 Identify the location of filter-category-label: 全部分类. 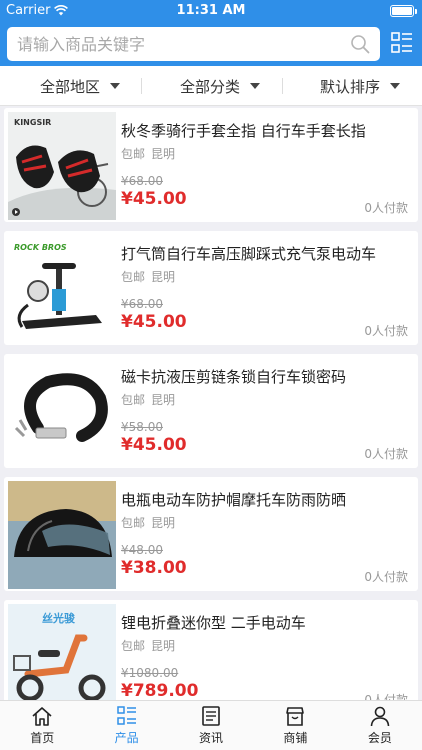
(210, 86).